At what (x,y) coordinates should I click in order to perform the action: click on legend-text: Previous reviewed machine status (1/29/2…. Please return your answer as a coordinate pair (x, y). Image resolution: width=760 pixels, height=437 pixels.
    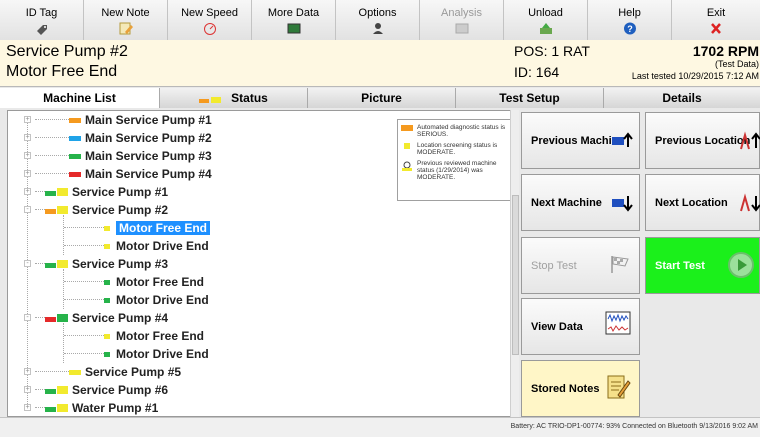
    Looking at the image, I should click on (457, 170).